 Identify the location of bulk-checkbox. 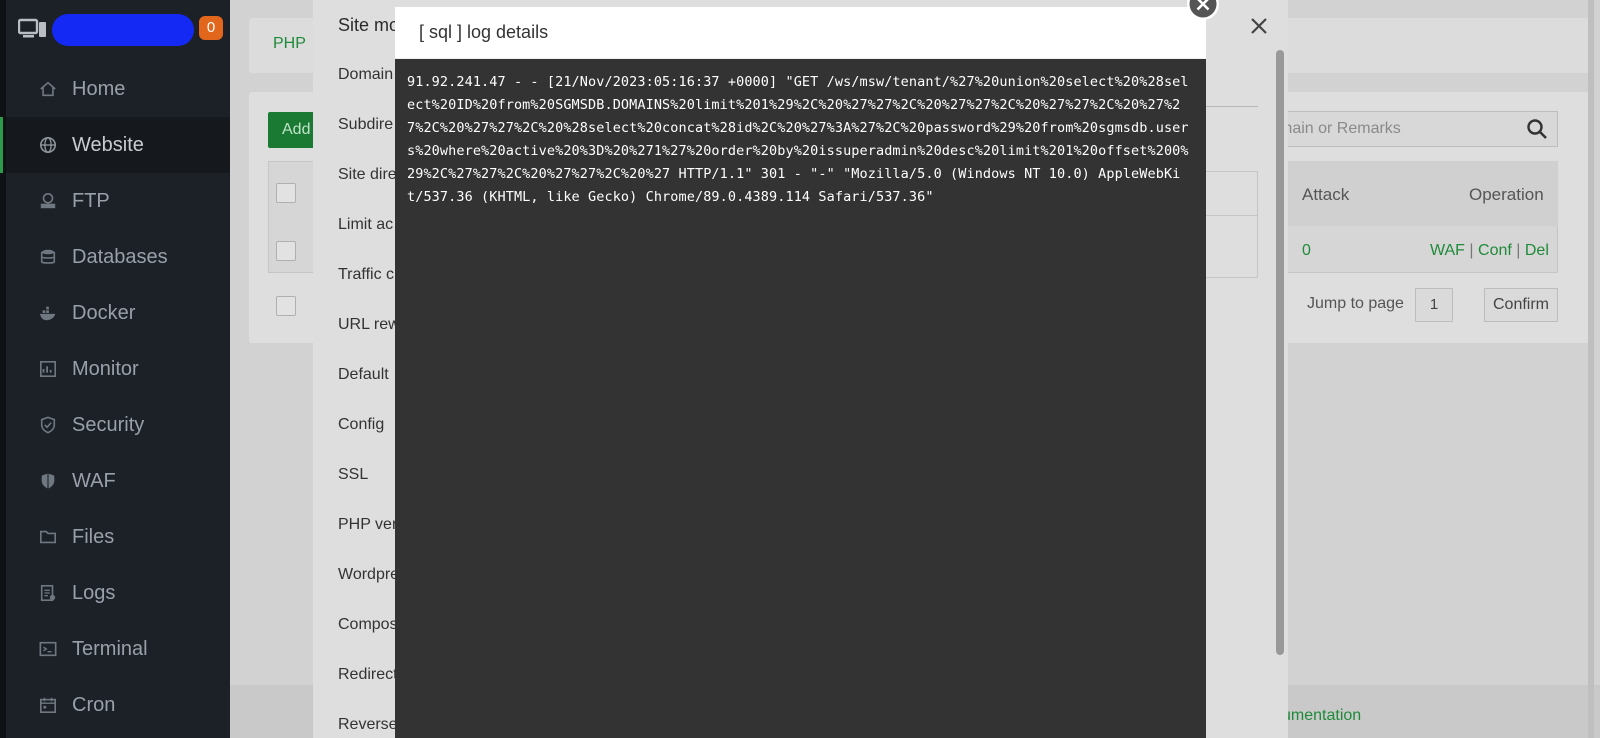
(286, 306).